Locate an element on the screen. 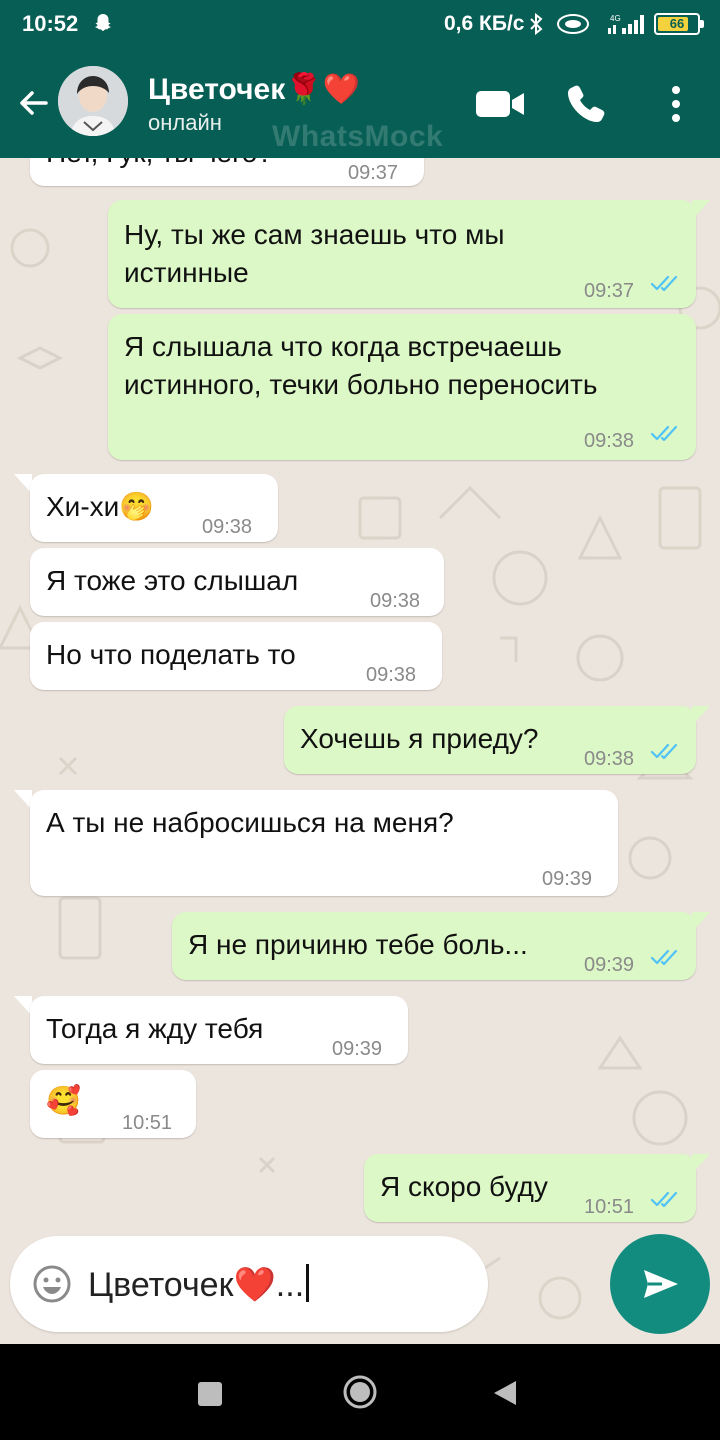 Image resolution: width=720 pixels, height=1440 pixels. battery-level: 66 is located at coordinates (677, 23).